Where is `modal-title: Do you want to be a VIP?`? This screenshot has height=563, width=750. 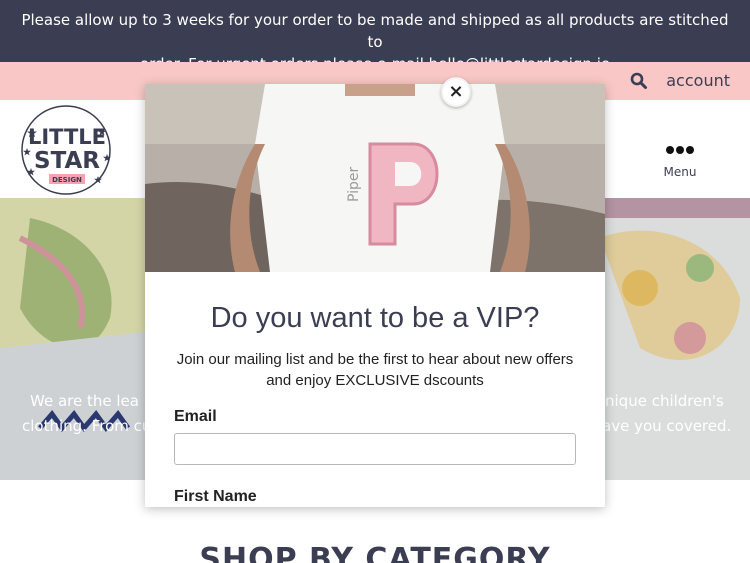 modal-title: Do you want to be a VIP? is located at coordinates (375, 318).